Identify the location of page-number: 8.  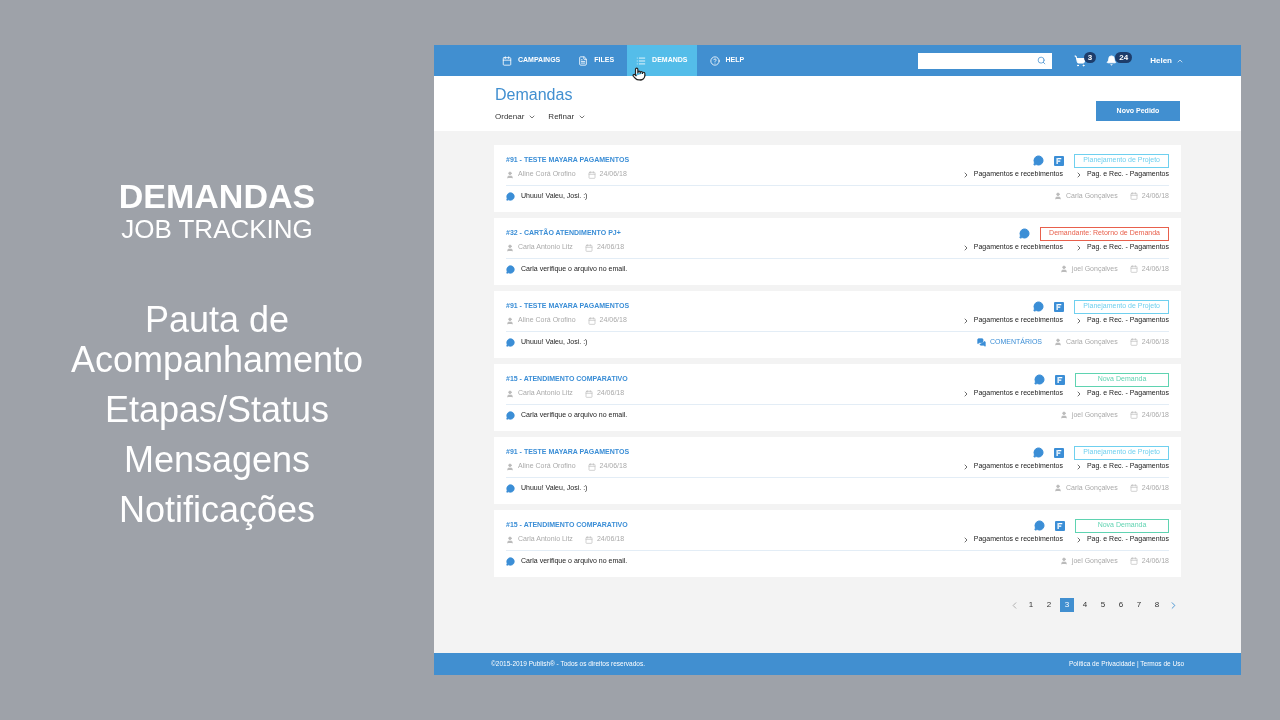
(1157, 605).